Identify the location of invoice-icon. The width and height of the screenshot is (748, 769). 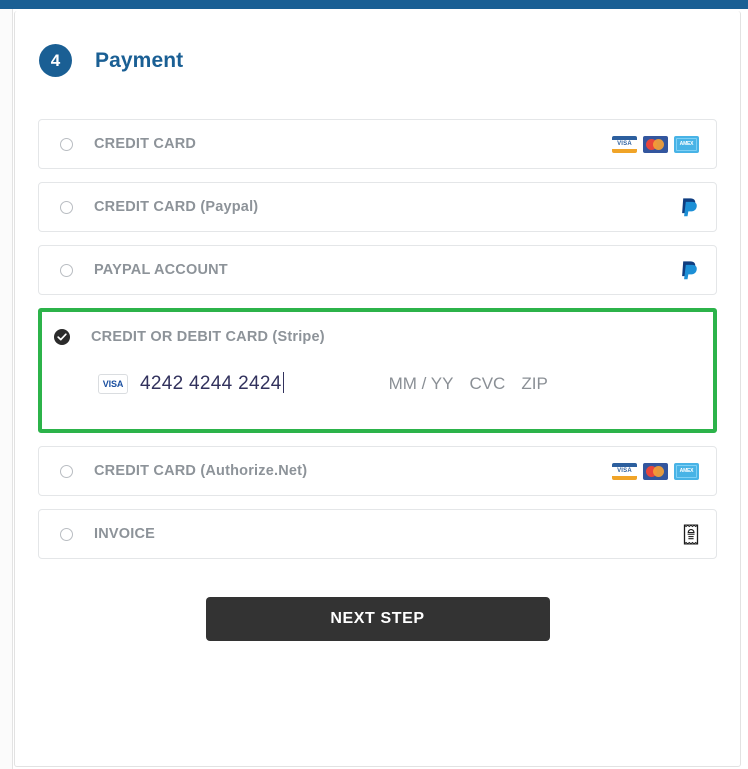
(691, 534).